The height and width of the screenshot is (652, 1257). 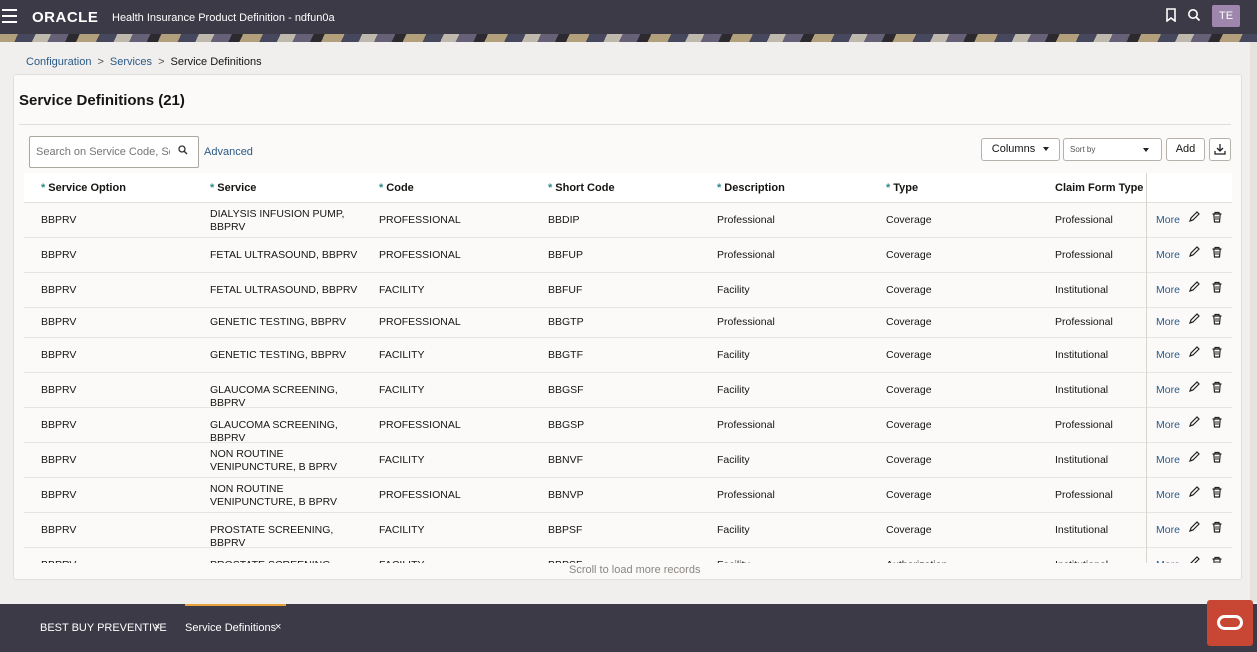 I want to click on footer-tab-best-buy-preventive: BEST BUY PREVENTIVE ×, so click(x=100, y=628).